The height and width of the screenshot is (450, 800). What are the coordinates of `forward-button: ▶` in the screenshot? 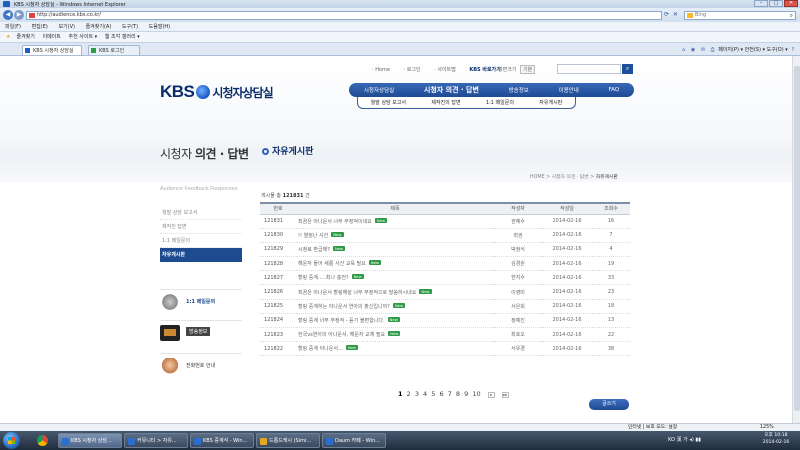 It's located at (19, 15).